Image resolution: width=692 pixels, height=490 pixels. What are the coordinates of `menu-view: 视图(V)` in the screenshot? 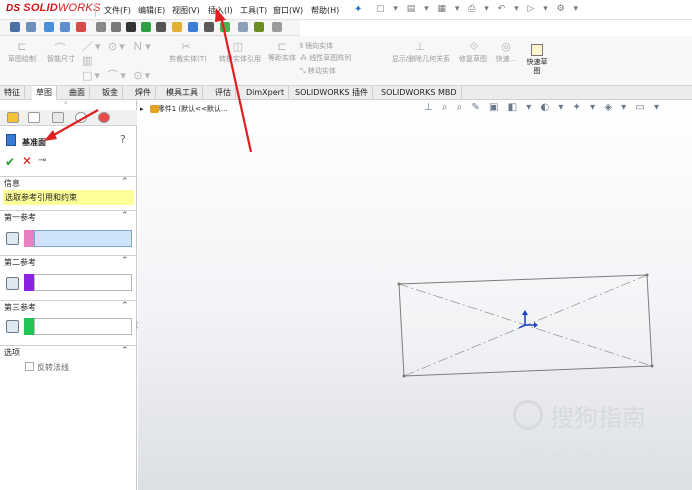 It's located at (186, 10).